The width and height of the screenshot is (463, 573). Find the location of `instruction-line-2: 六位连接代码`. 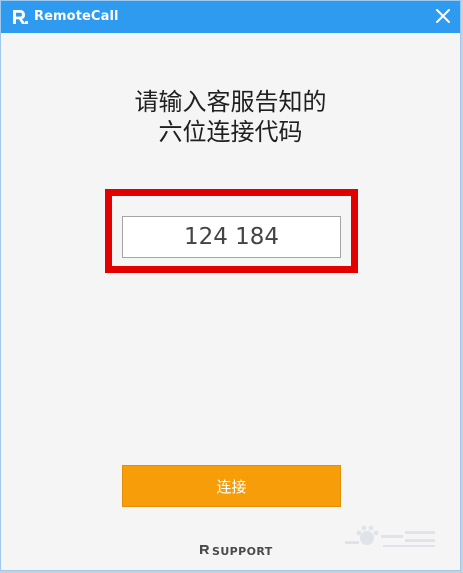

instruction-line-2: 六位连接代码 is located at coordinates (230, 132).